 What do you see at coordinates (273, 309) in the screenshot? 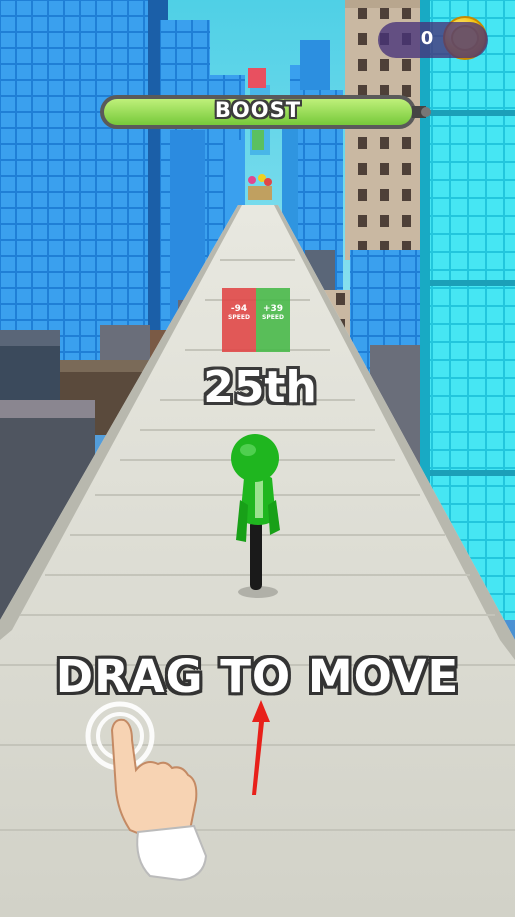
I see `gate-value: +39` at bounding box center [273, 309].